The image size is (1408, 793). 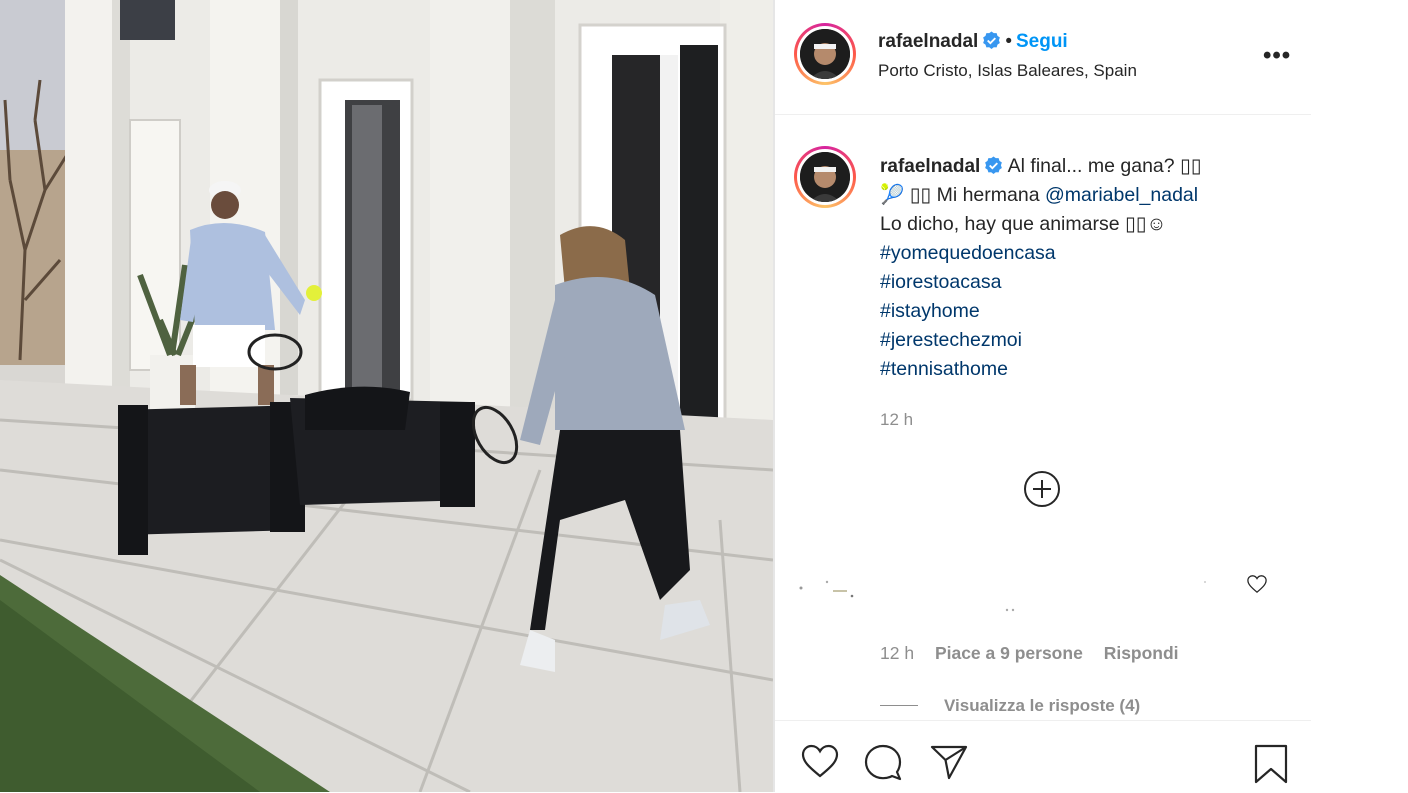 I want to click on comment-text-blurred, so click(x=1002, y=596).